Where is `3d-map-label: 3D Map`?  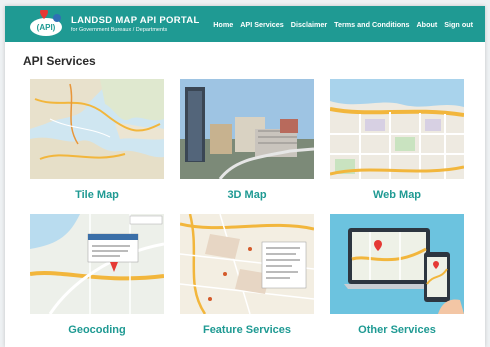 3d-map-label: 3D Map is located at coordinates (247, 195).